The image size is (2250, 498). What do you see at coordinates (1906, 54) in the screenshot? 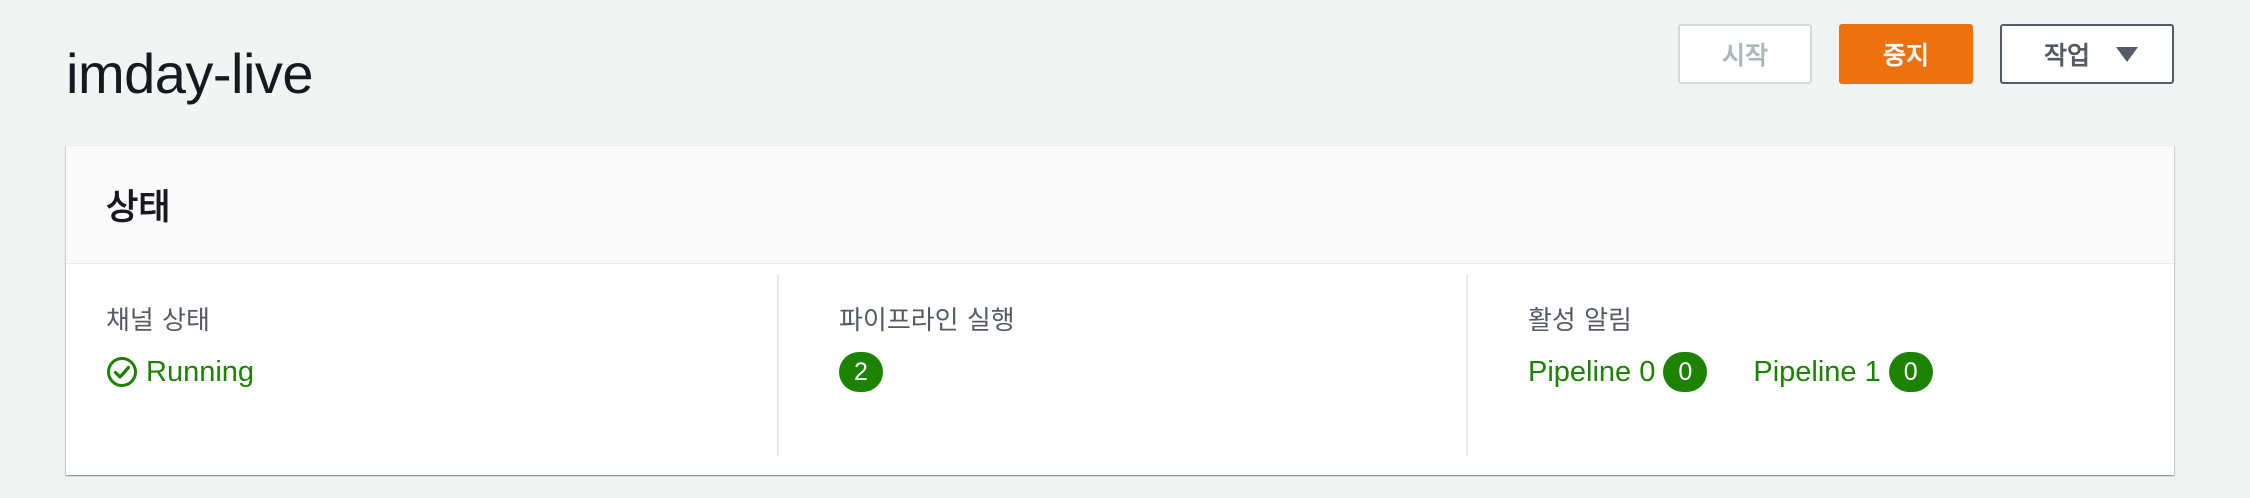
I see `stop-button: 중지` at bounding box center [1906, 54].